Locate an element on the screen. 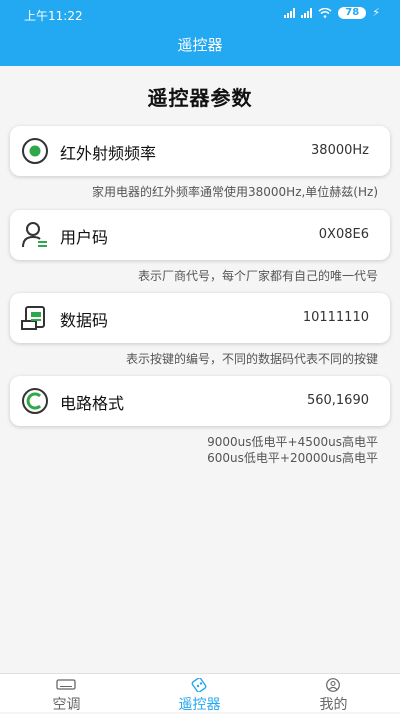 Image resolution: width=400 pixels, height=714 pixels. param-desc-data-code: 表示按键的编号，不同的数据码代表不同的按键 is located at coordinates (252, 359).